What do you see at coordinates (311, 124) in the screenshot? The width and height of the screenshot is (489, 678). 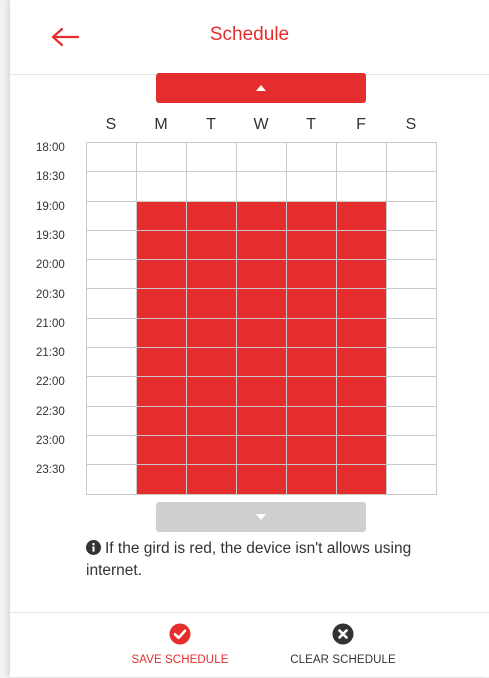 I see `day-header: T` at bounding box center [311, 124].